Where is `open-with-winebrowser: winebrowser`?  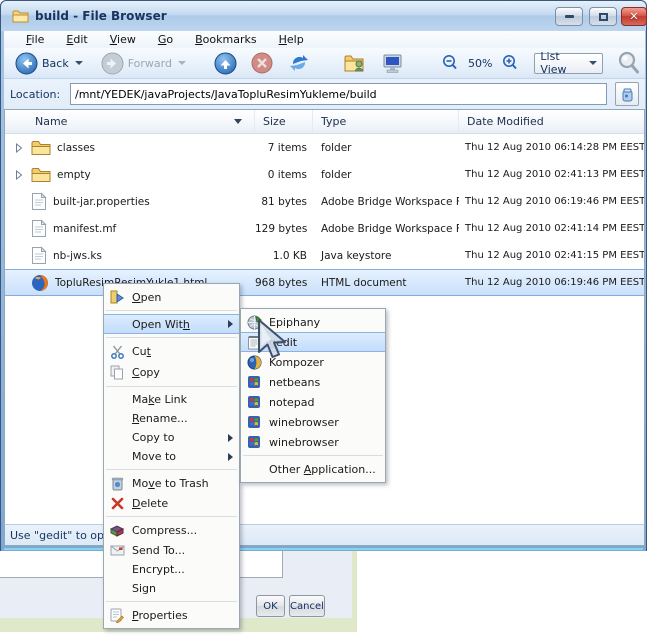
open-with-winebrowser: winebrowser is located at coordinates (313, 422).